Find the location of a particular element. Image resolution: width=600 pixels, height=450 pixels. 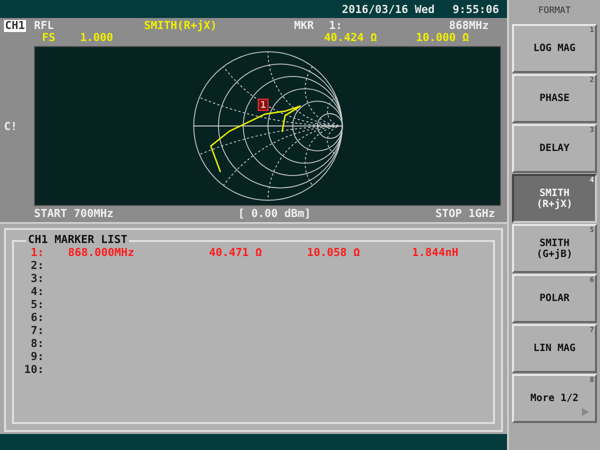

date-text: 2016/03/16 Wed is located at coordinates (388, 9).